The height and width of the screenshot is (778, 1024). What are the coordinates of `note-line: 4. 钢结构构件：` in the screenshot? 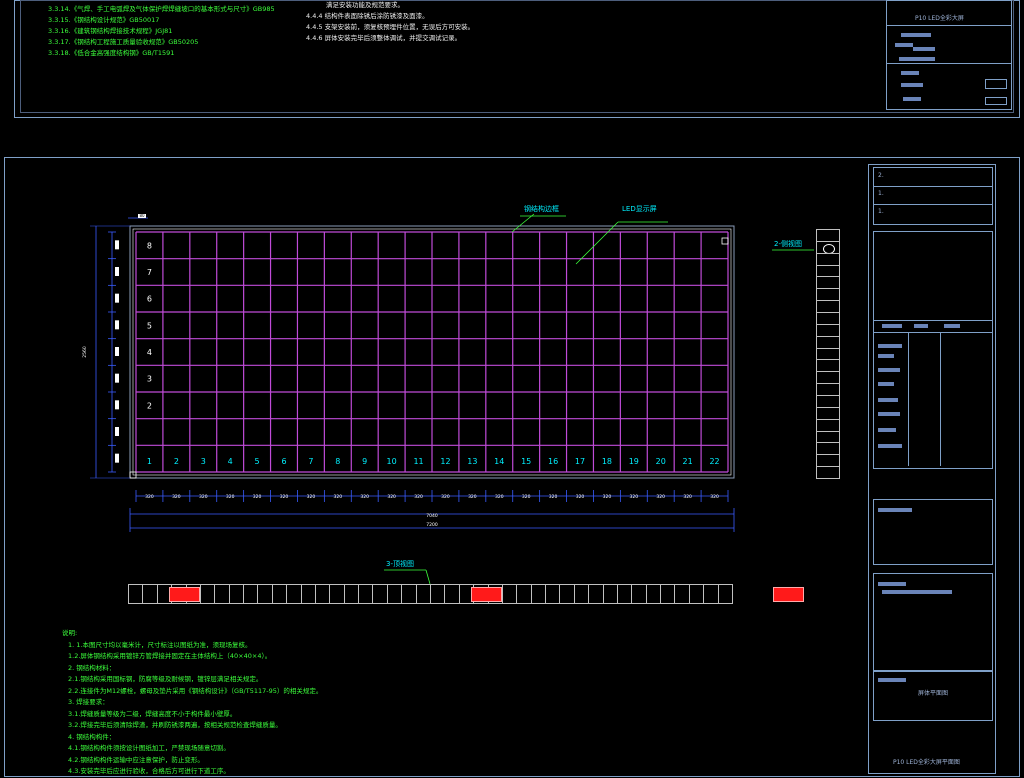 It's located at (92, 736).